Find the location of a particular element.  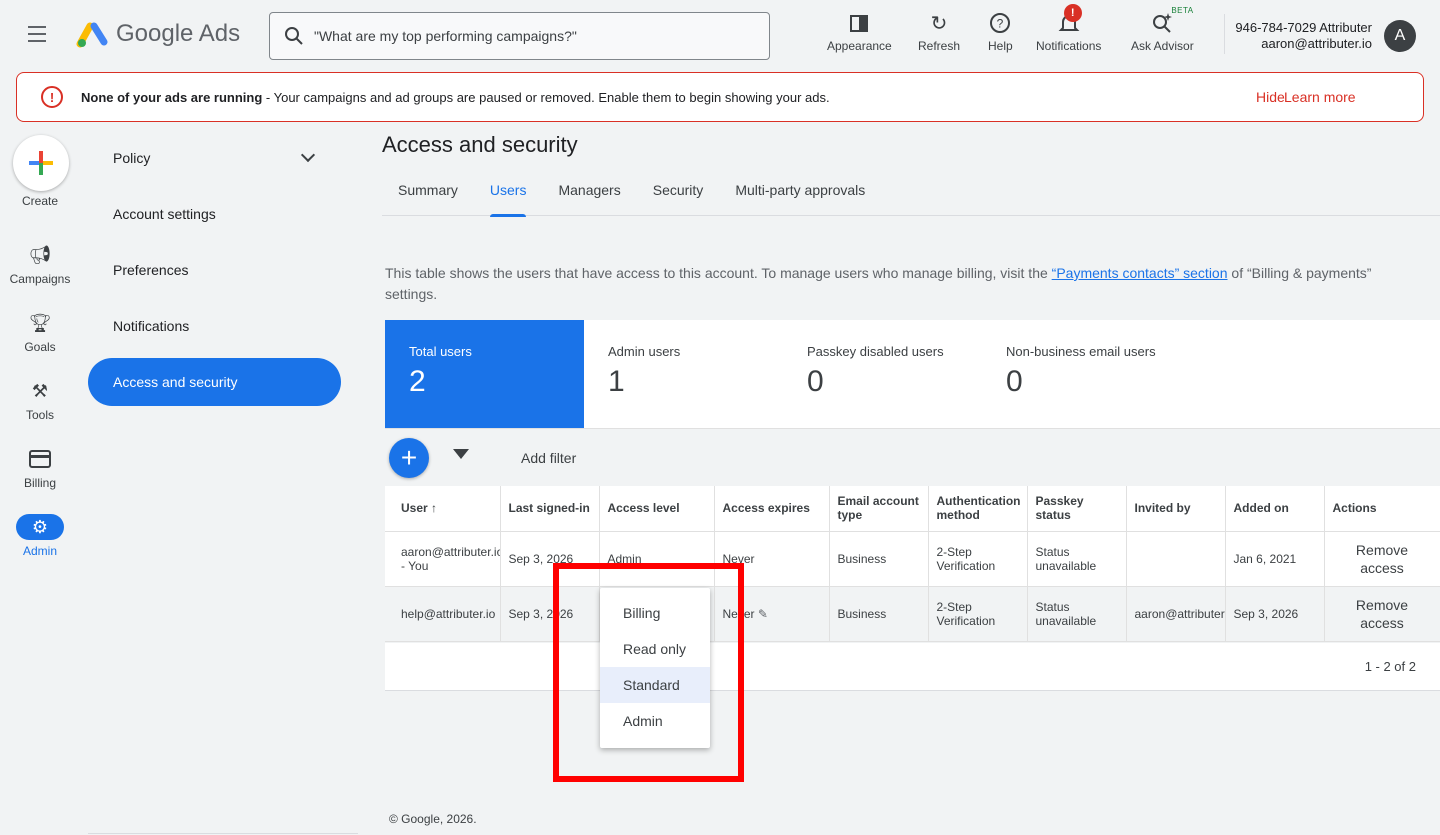

rail-label-admin: Admin is located at coordinates (39, 551).